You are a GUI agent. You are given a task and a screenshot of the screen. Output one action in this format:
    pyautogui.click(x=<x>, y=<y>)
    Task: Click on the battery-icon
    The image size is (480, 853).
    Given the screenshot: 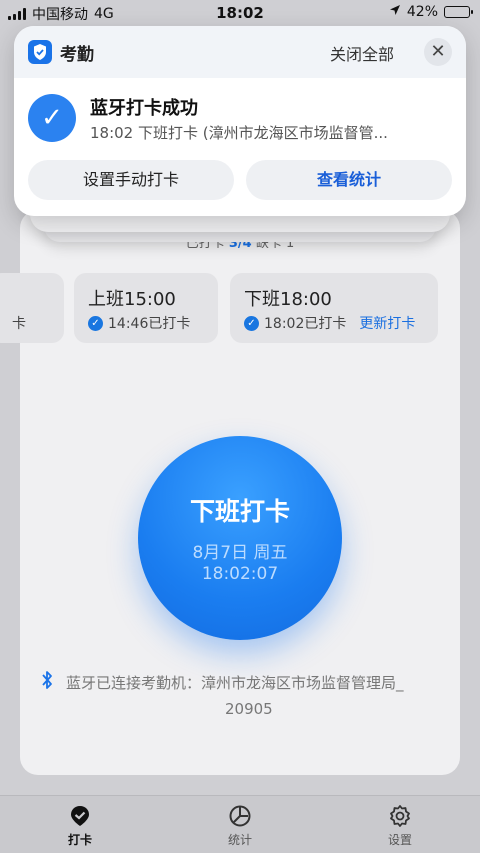 What is the action you would take?
    pyautogui.click(x=458, y=12)
    